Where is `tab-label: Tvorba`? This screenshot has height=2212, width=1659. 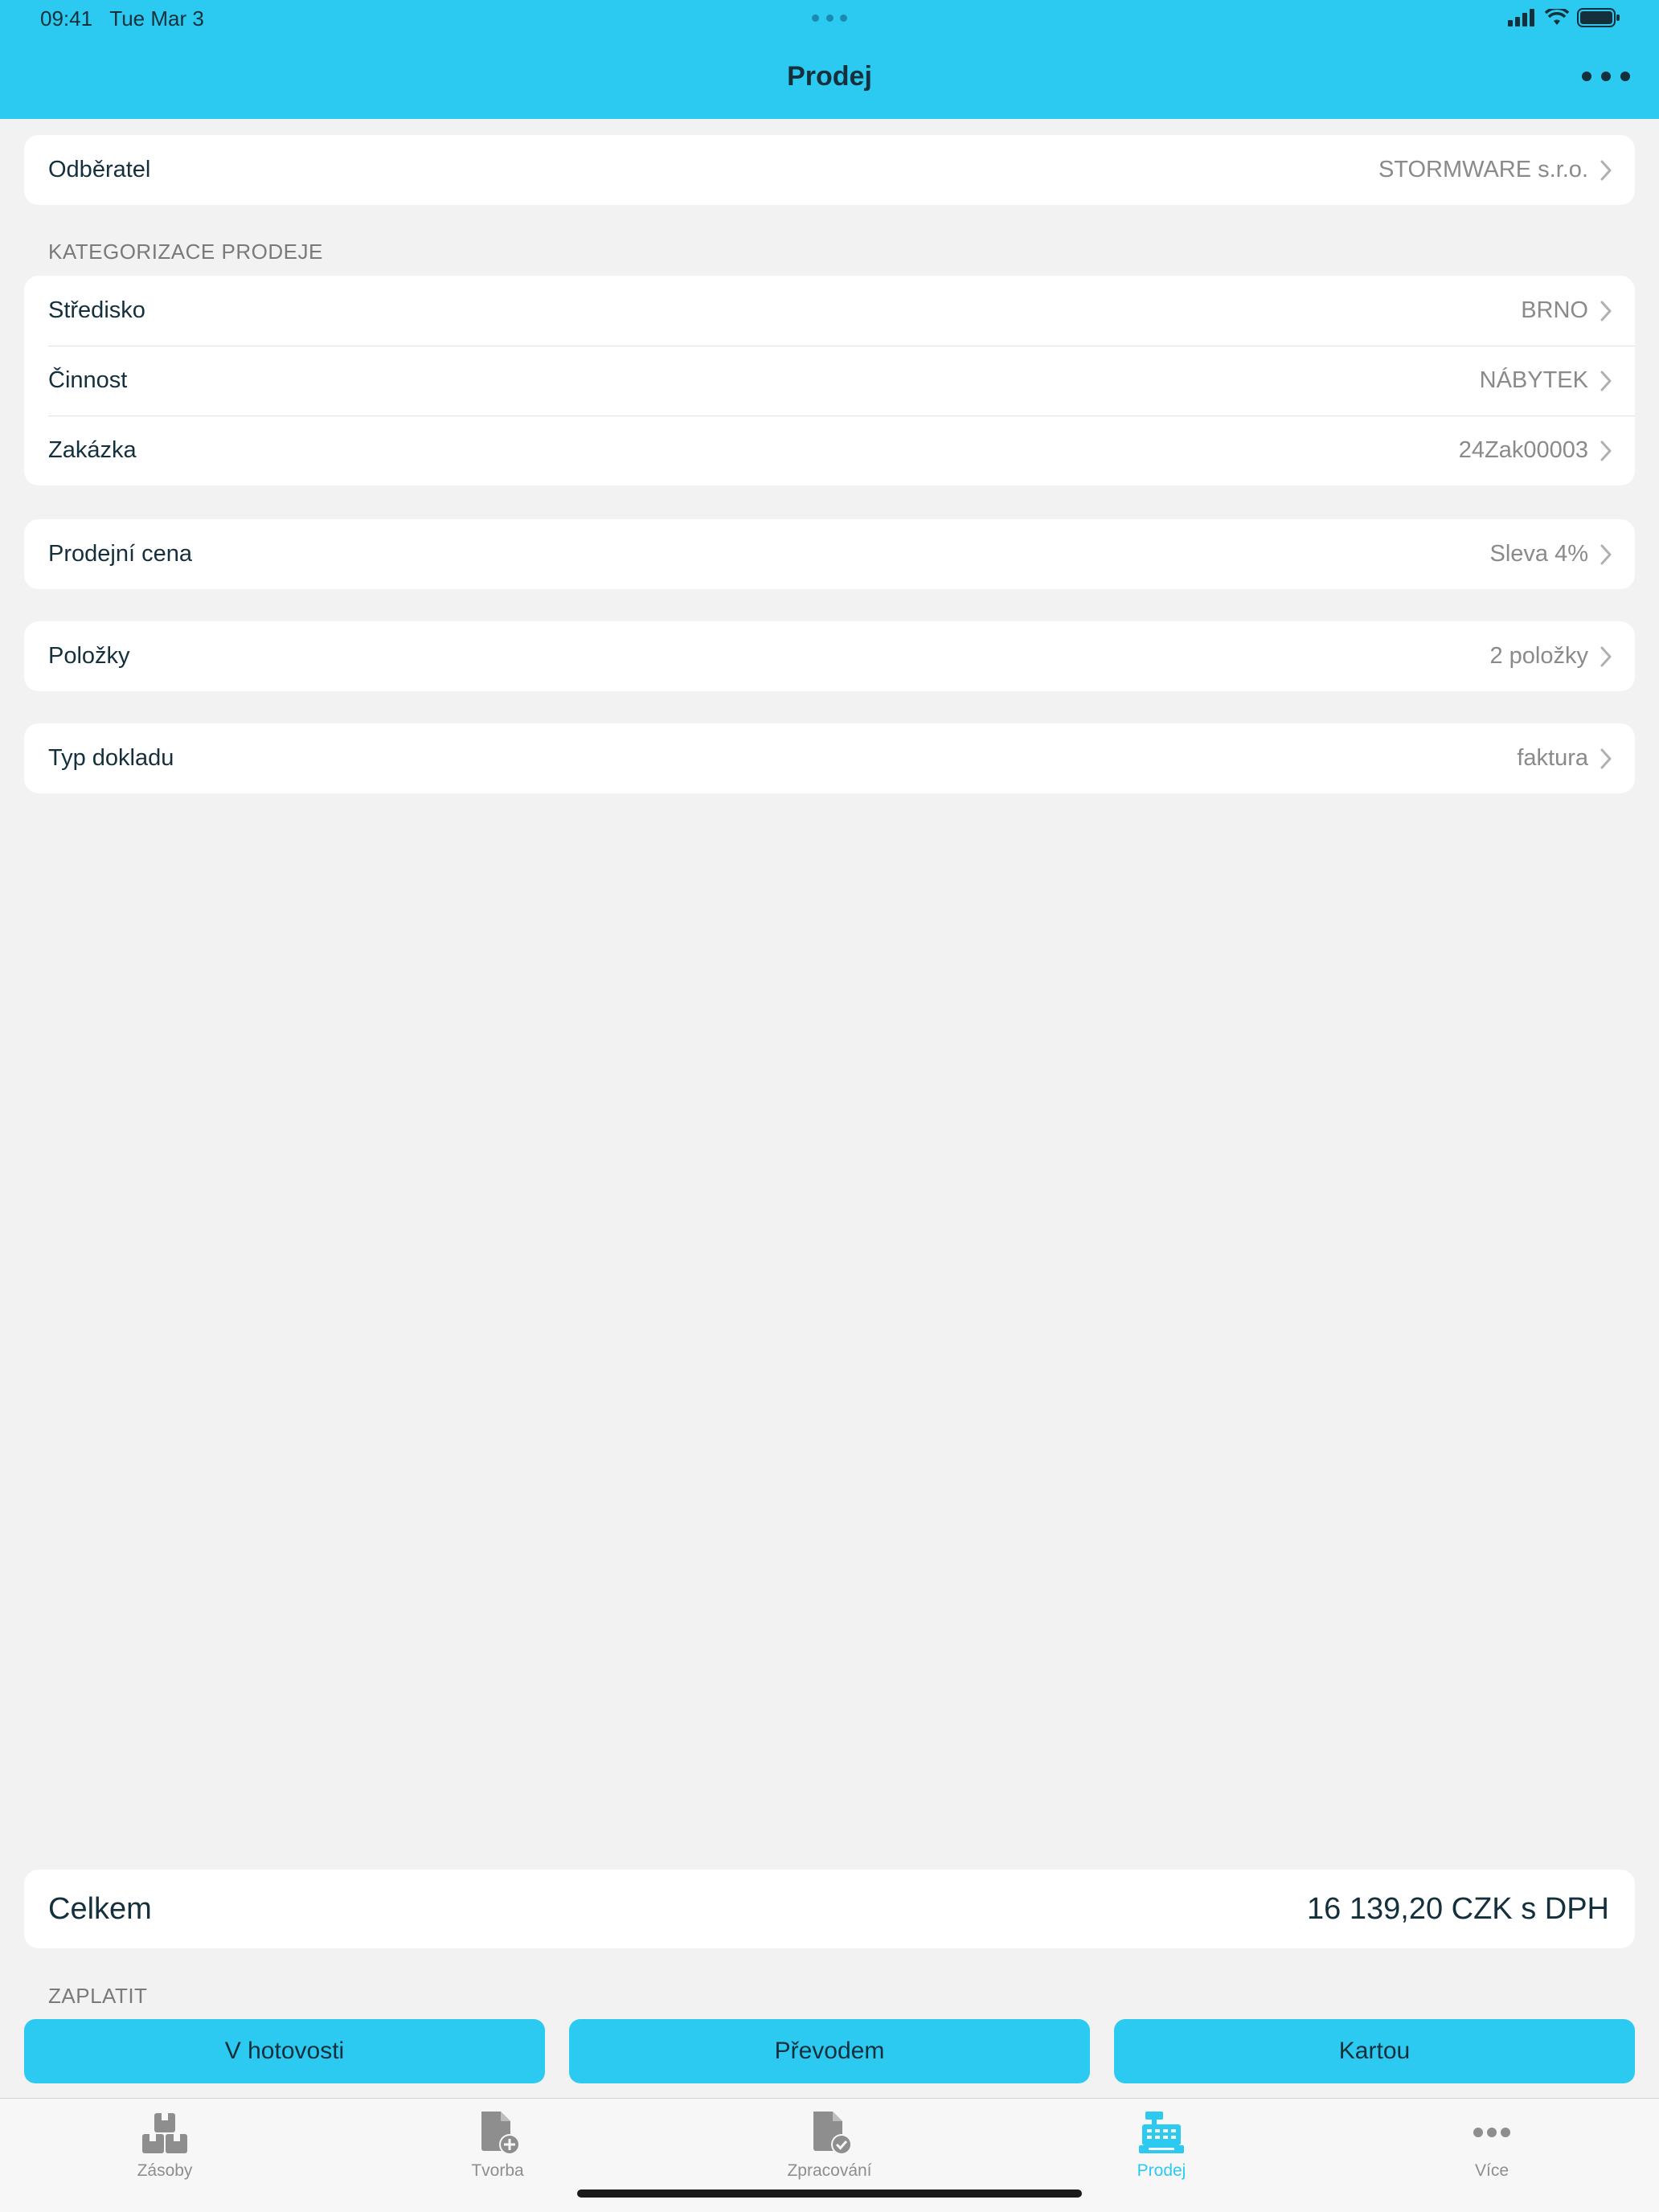
tab-label: Tvorba is located at coordinates (497, 2170).